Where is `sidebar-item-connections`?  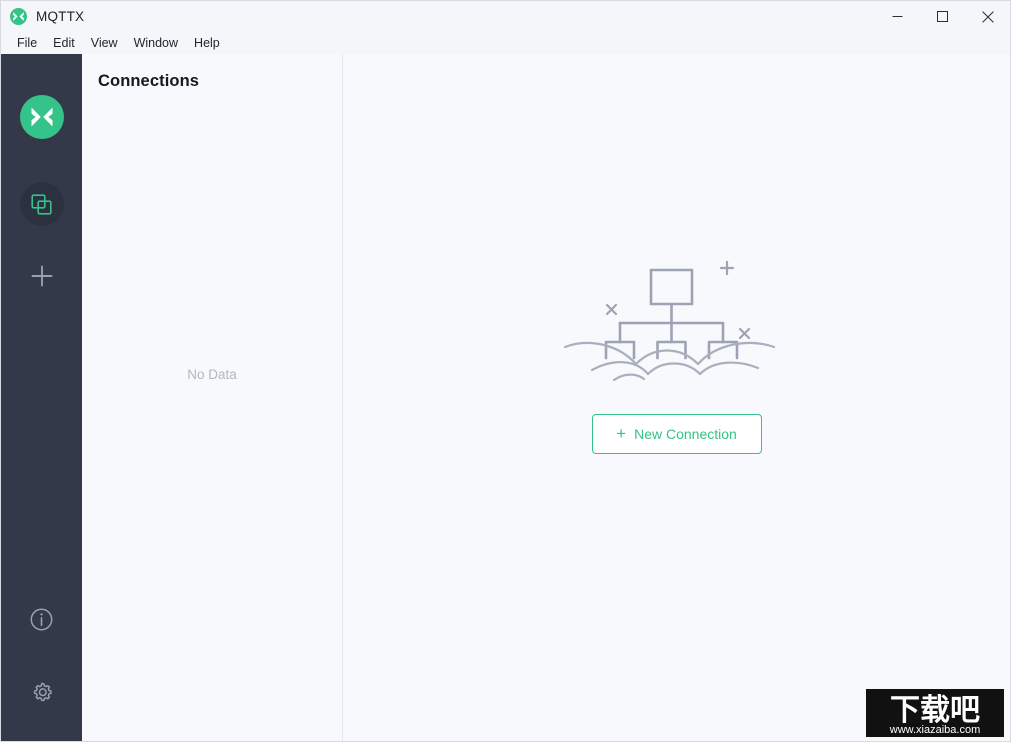 sidebar-item-connections is located at coordinates (41, 204).